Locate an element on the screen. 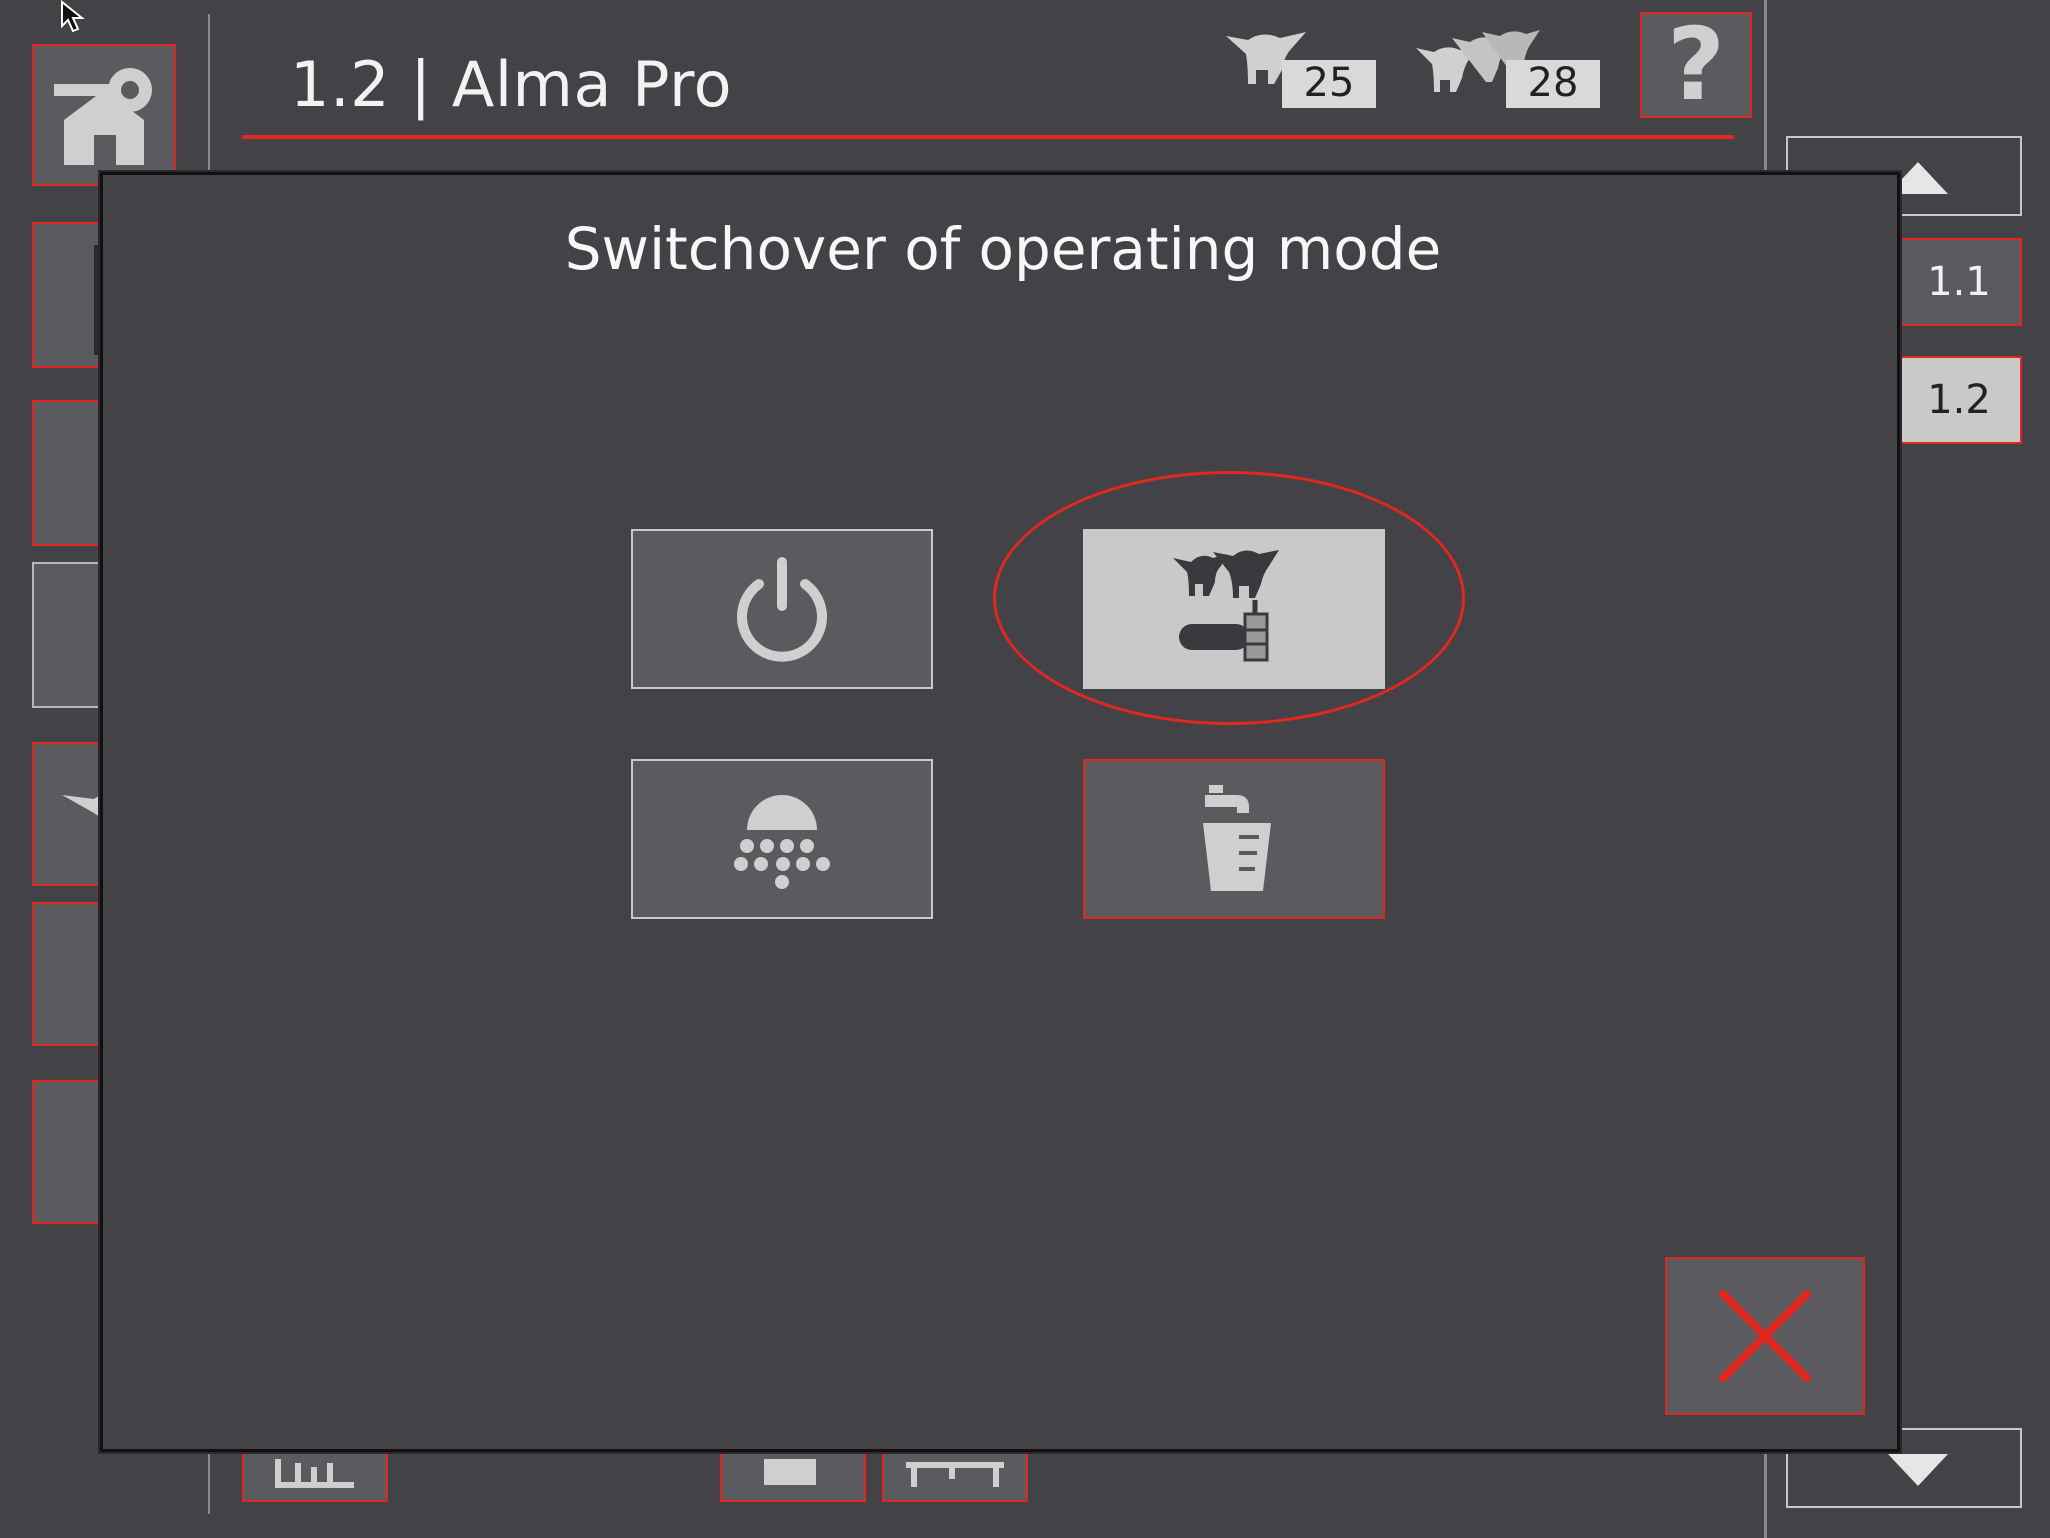 The image size is (2050, 1538). animal-count-badge: 25 is located at coordinates (1329, 84).